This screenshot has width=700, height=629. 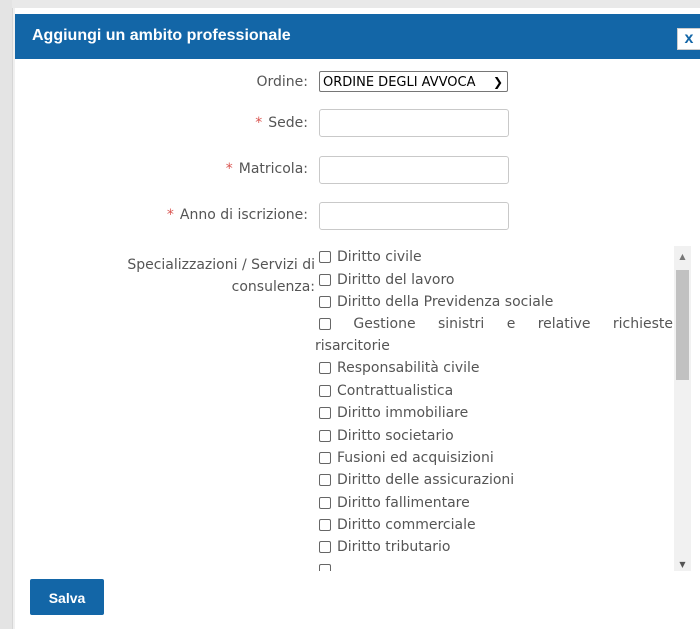 What do you see at coordinates (495, 368) in the screenshot?
I see `list-item: Responsabilità civile` at bounding box center [495, 368].